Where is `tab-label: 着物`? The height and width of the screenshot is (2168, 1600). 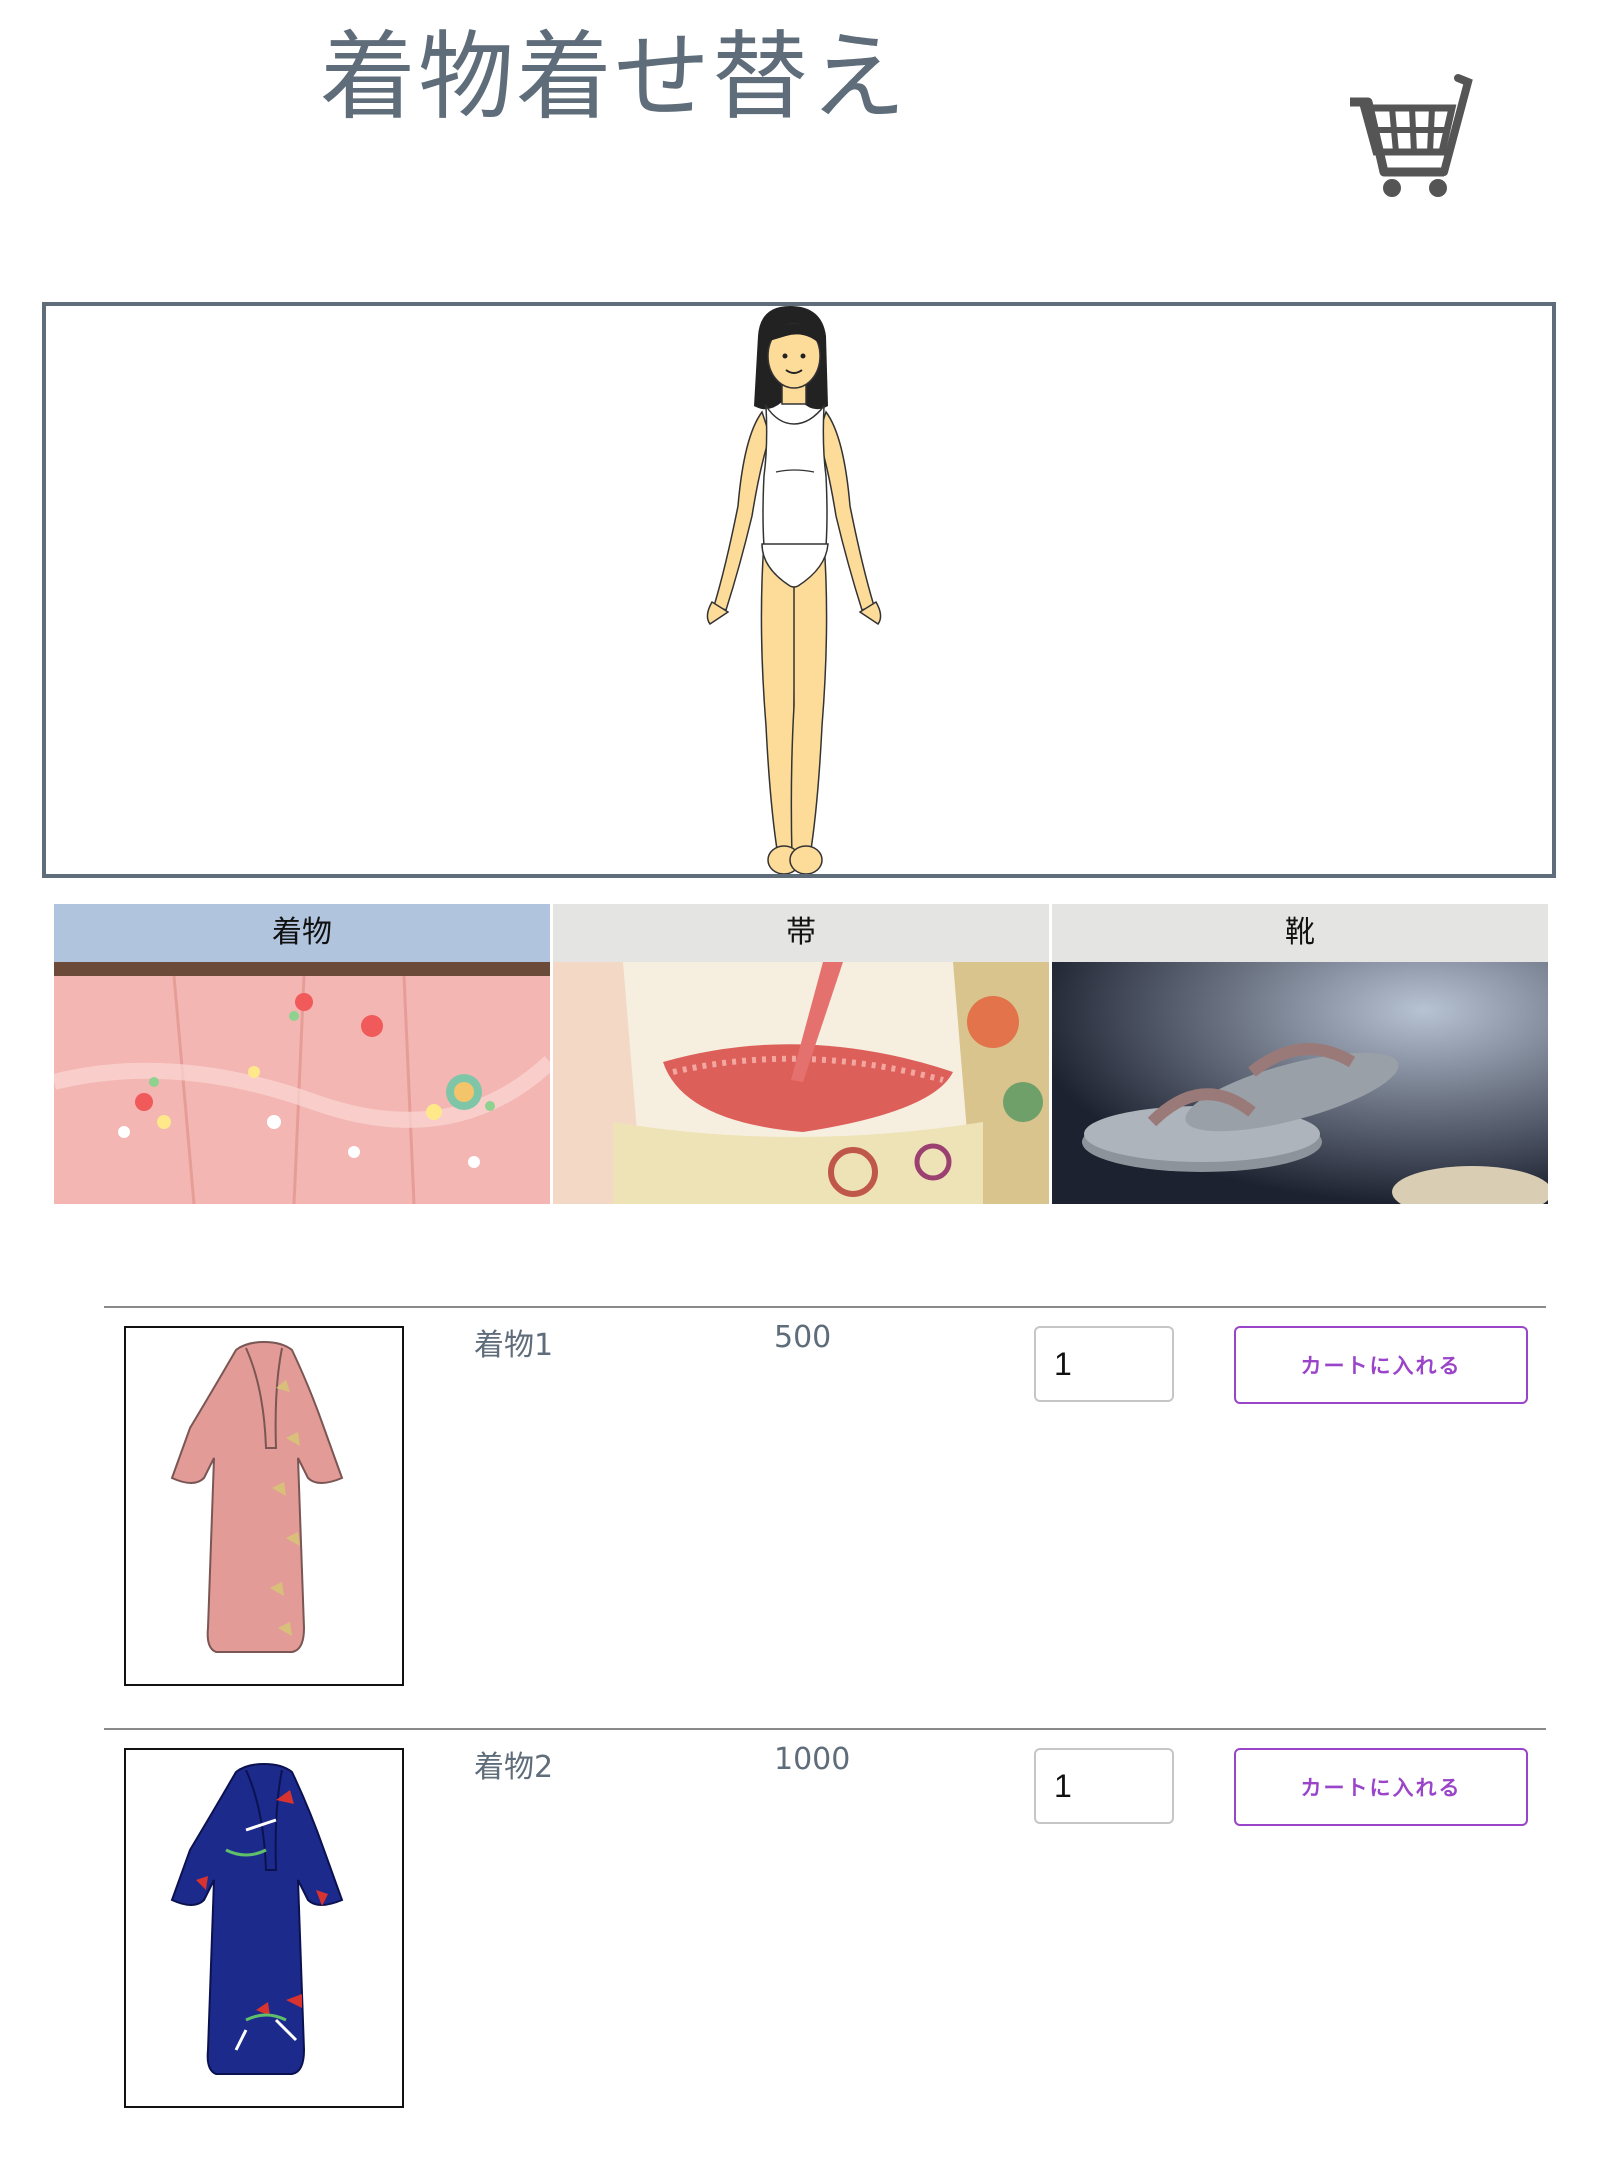
tab-label: 着物 is located at coordinates (302, 933).